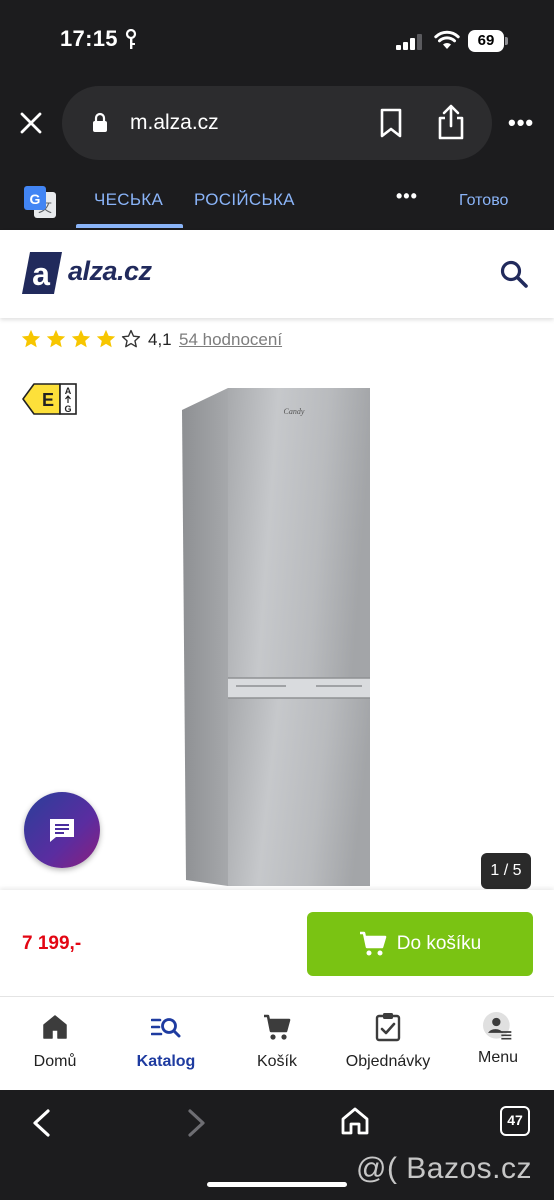  I want to click on wifi-icon, so click(447, 39).